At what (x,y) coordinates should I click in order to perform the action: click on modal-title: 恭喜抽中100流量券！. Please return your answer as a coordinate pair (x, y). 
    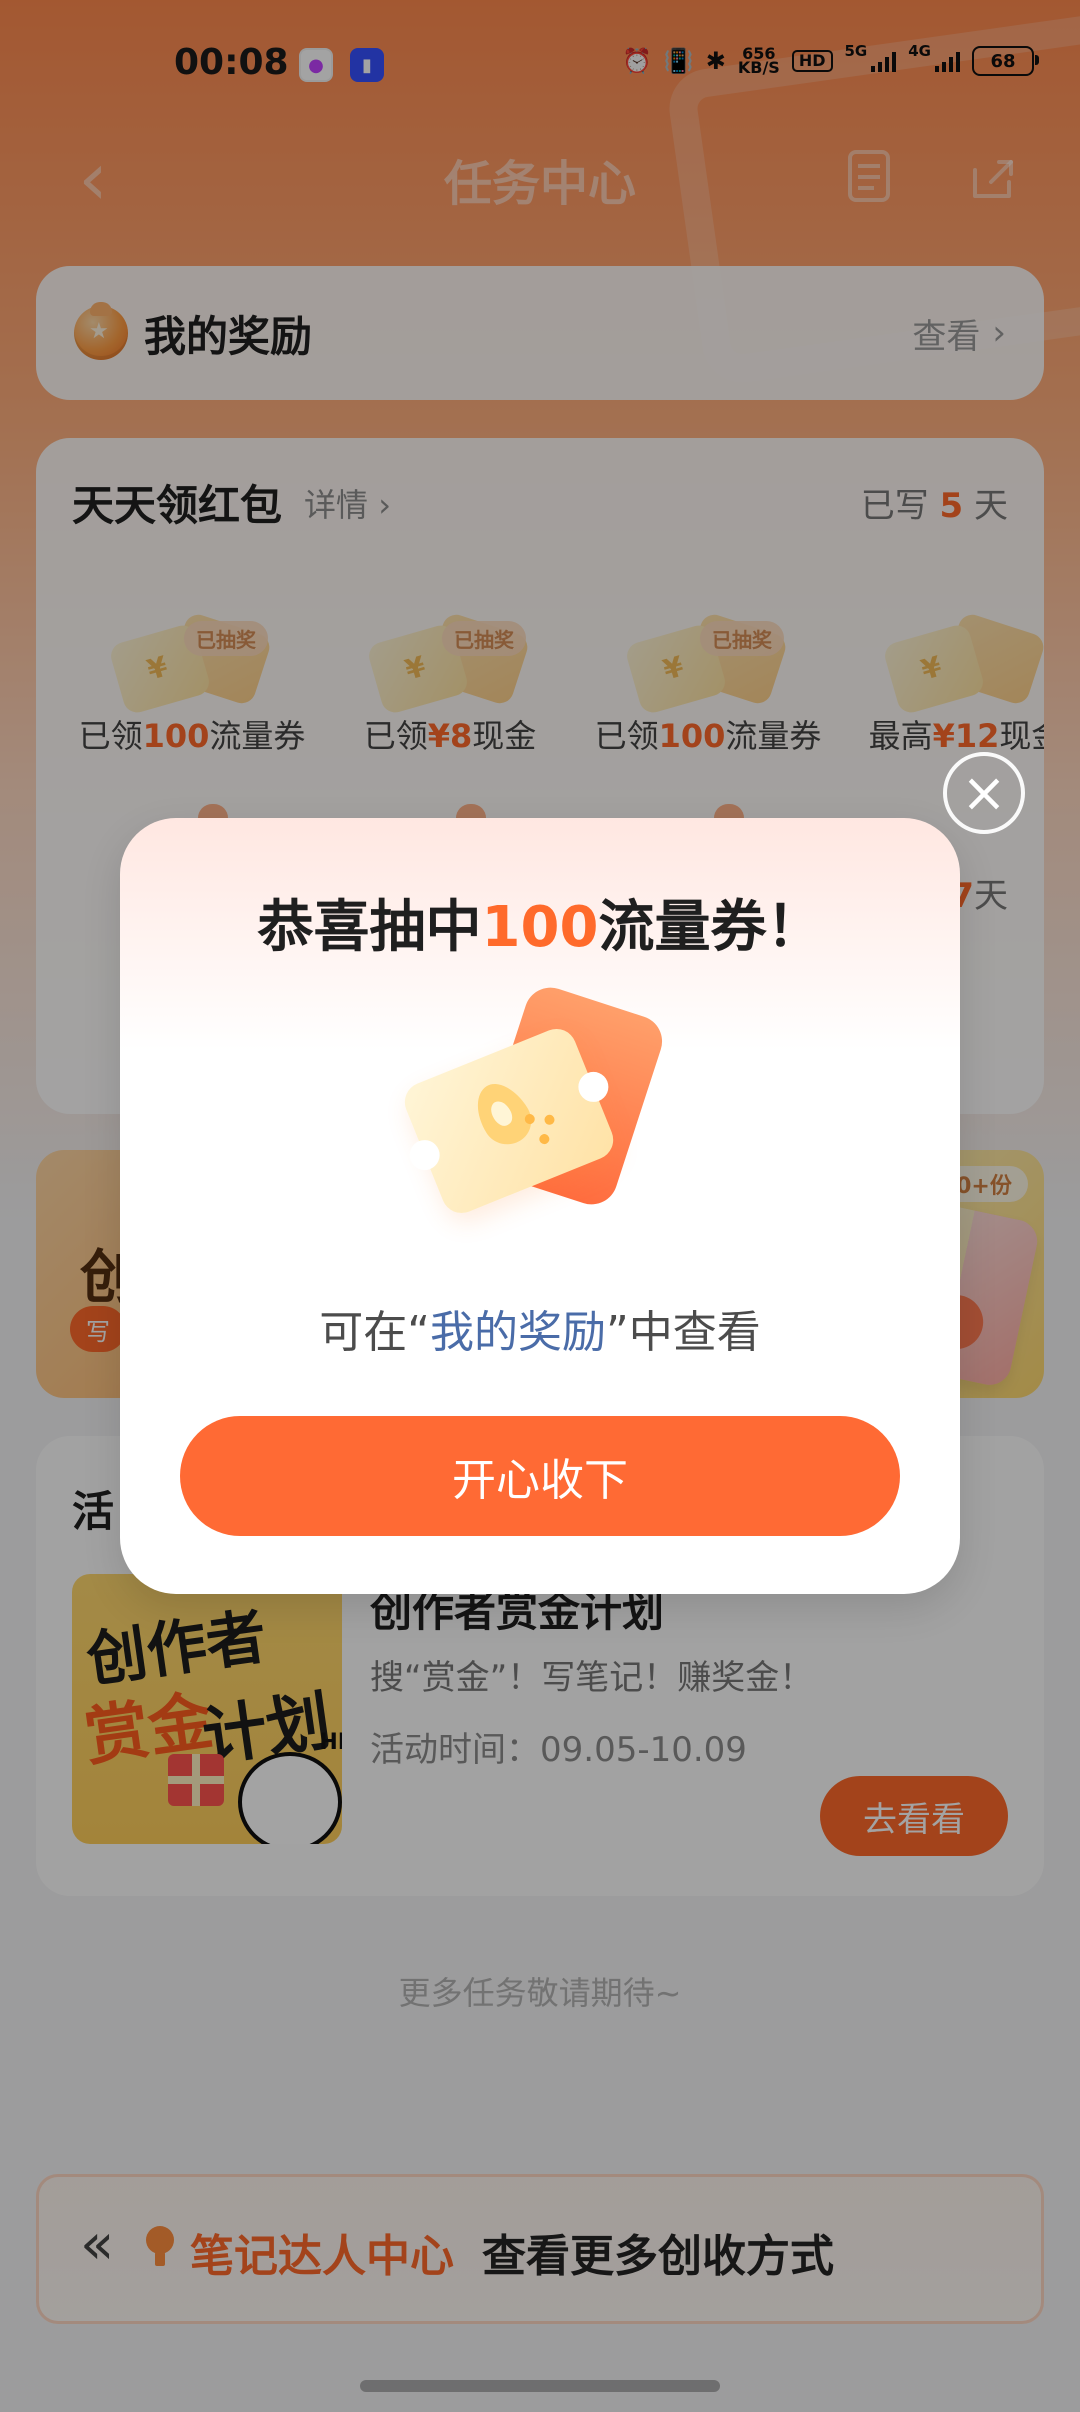
    Looking at the image, I should click on (540, 927).